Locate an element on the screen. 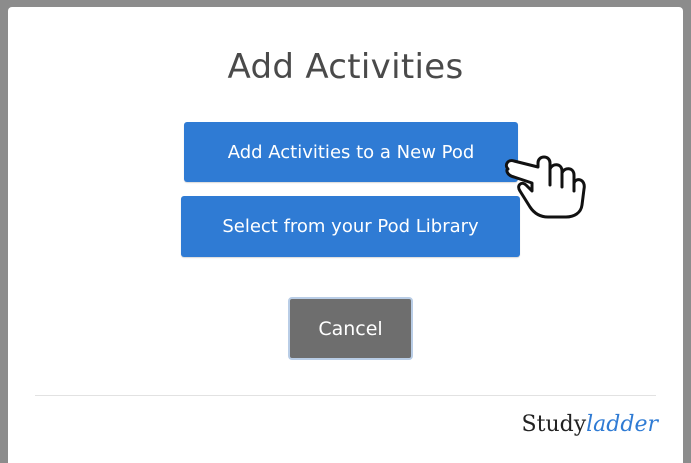 The width and height of the screenshot is (691, 463). select-from-pod-library-button: Select from your Pod Library is located at coordinates (350, 226).